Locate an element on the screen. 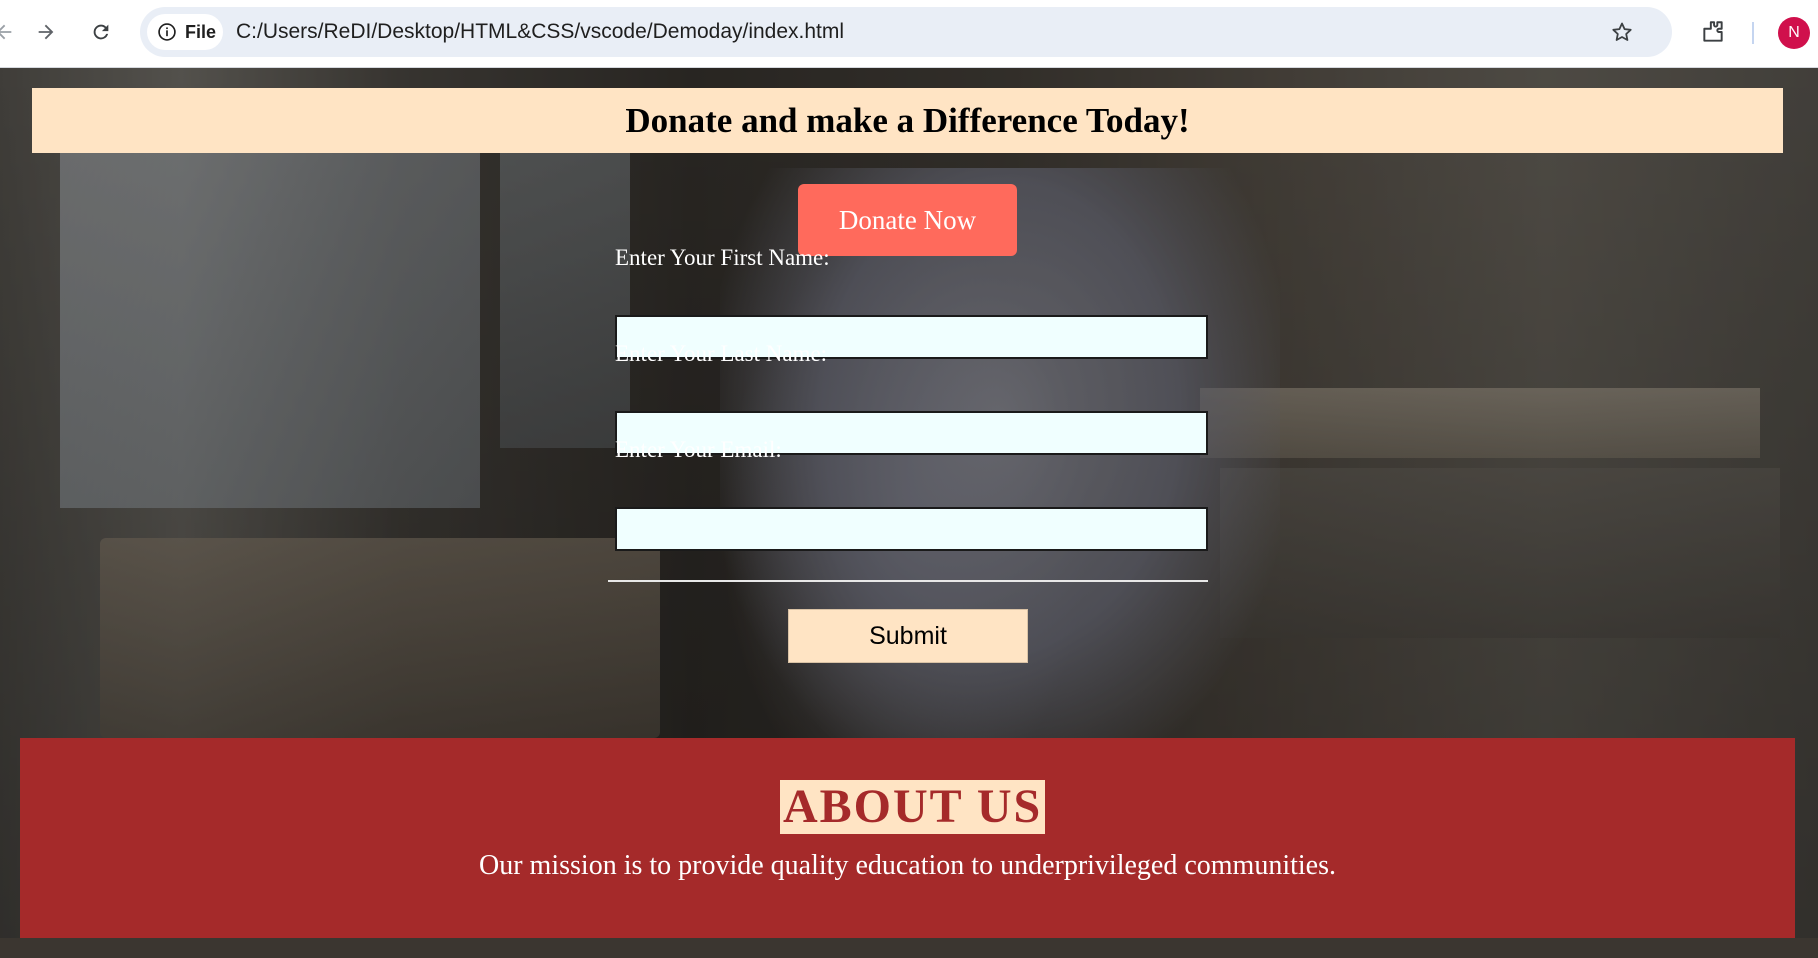 The image size is (1818, 958). reload-icon is located at coordinates (101, 32).